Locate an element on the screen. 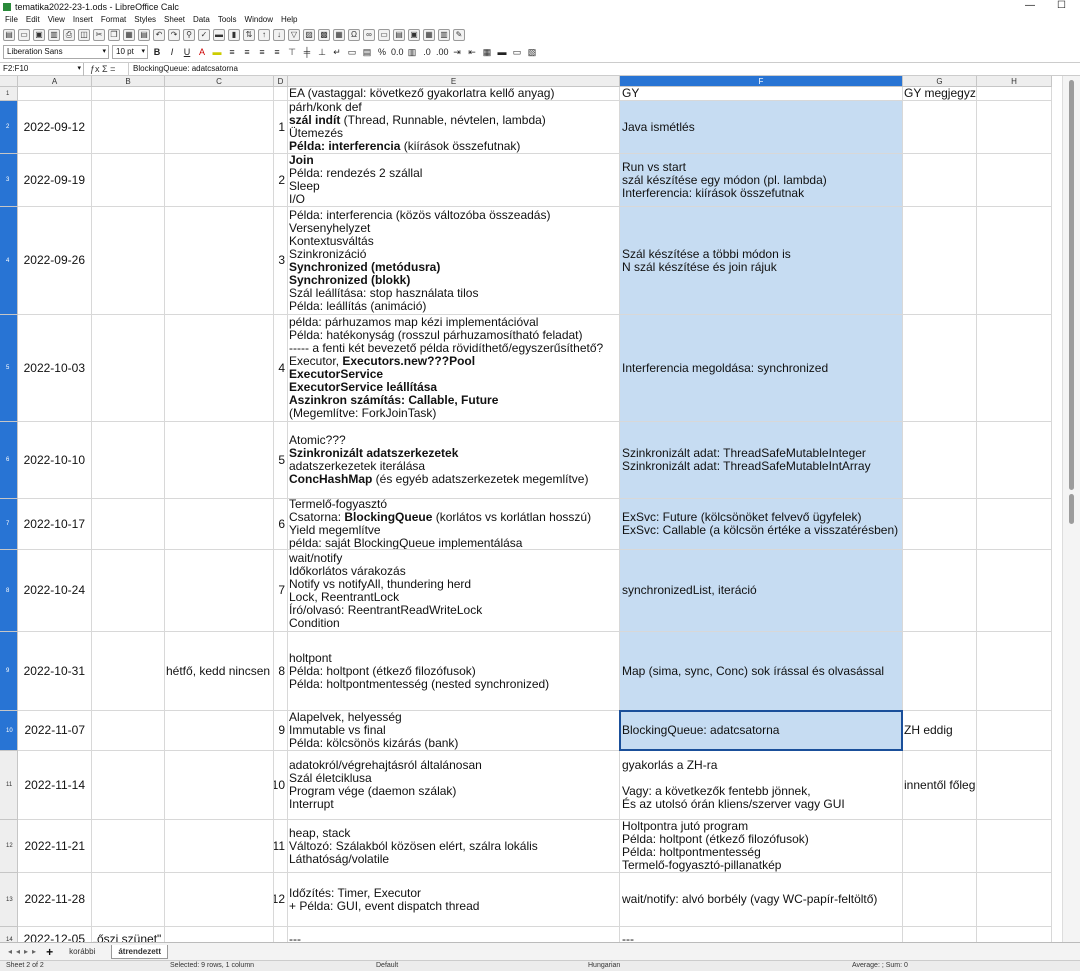  maximize-icon: ☐ is located at coordinates (1061, 5).